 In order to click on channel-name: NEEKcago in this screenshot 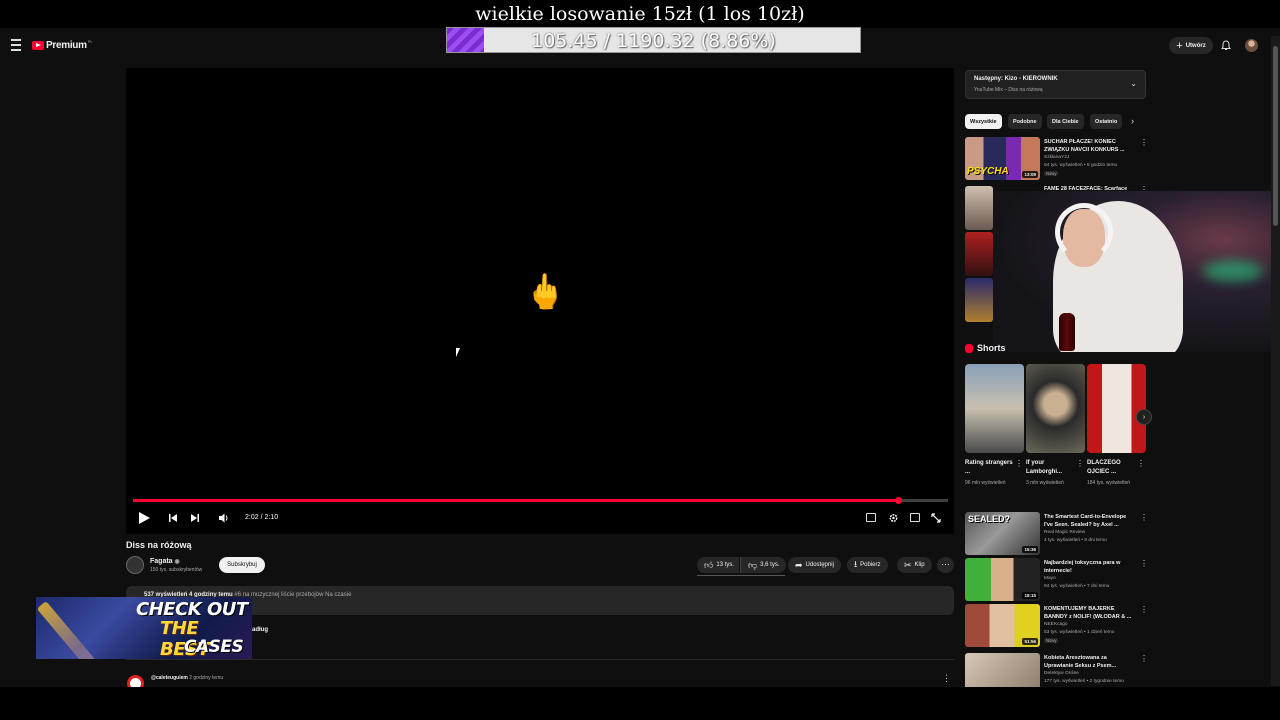, I will do `click(1055, 624)`.